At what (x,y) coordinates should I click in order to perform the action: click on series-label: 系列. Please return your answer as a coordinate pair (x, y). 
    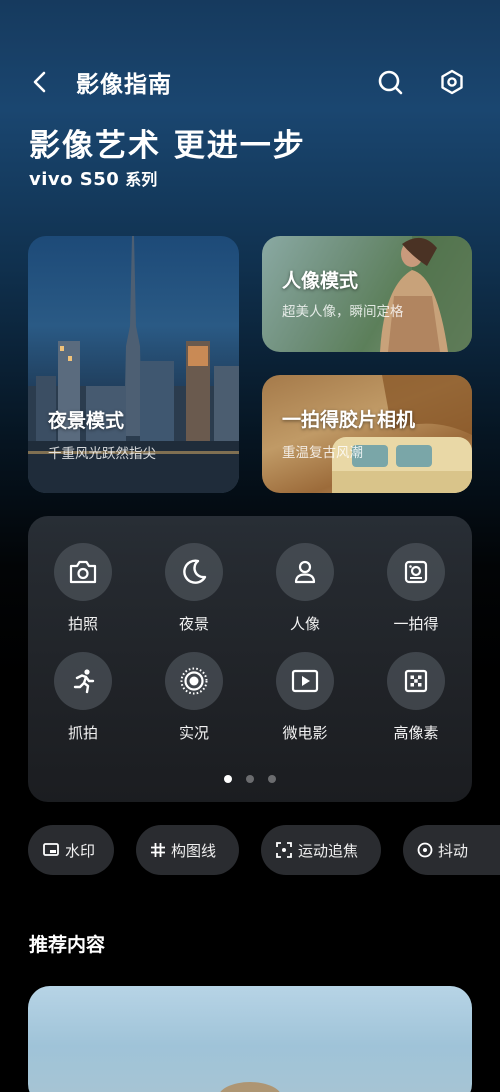
    Looking at the image, I should click on (141, 179).